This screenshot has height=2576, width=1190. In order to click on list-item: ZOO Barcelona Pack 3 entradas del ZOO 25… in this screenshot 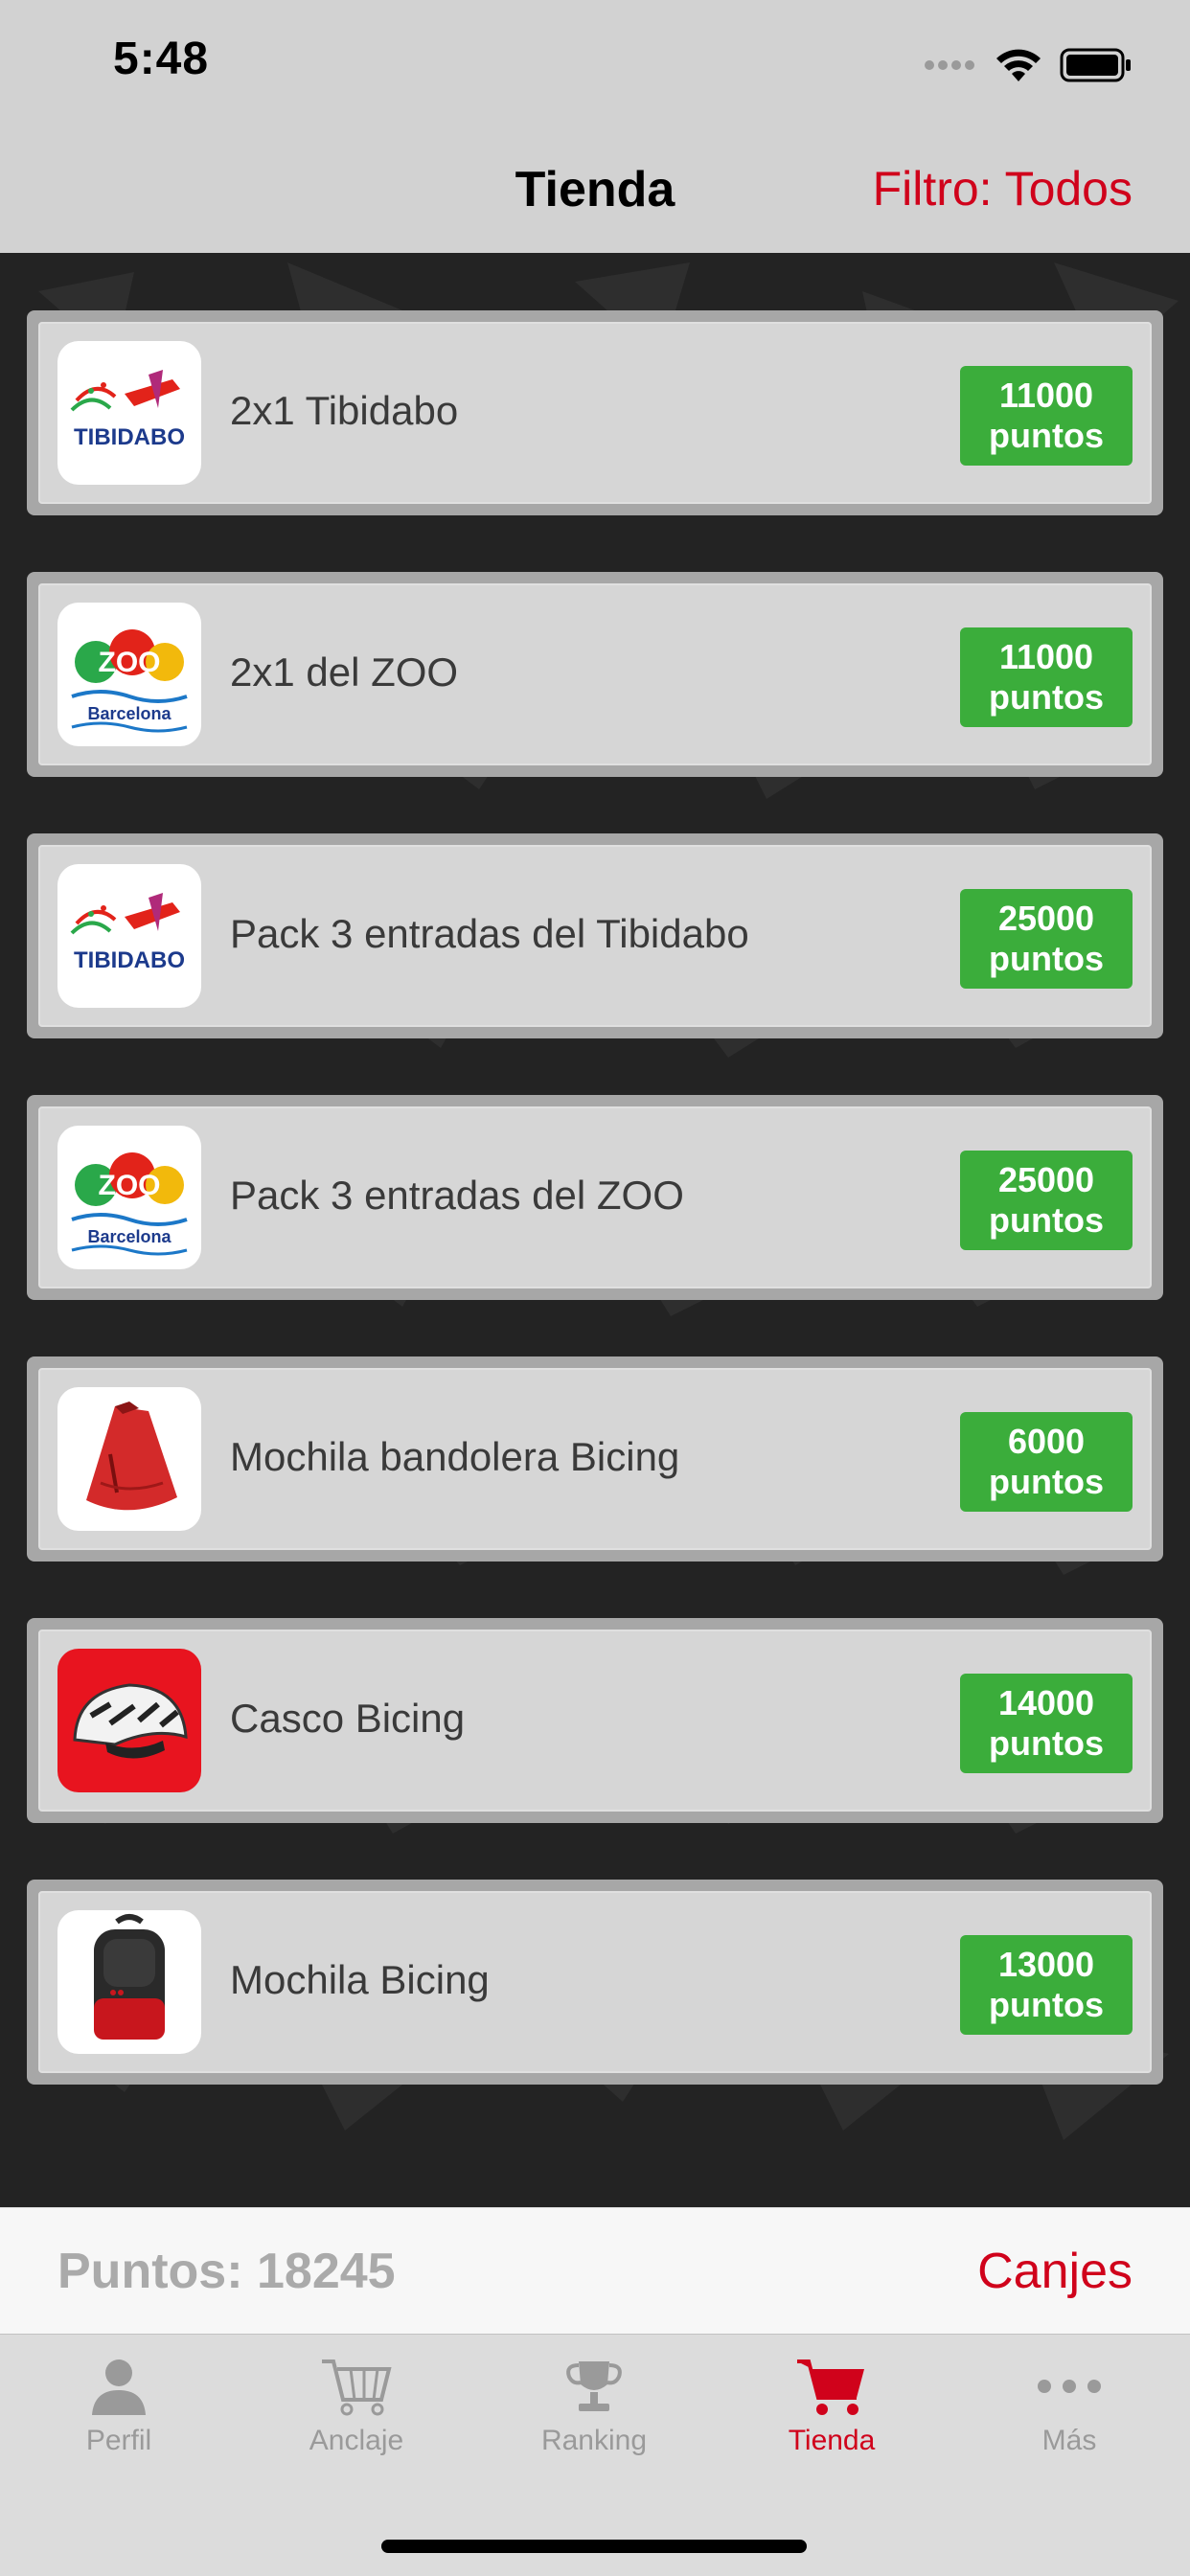, I will do `click(595, 1197)`.